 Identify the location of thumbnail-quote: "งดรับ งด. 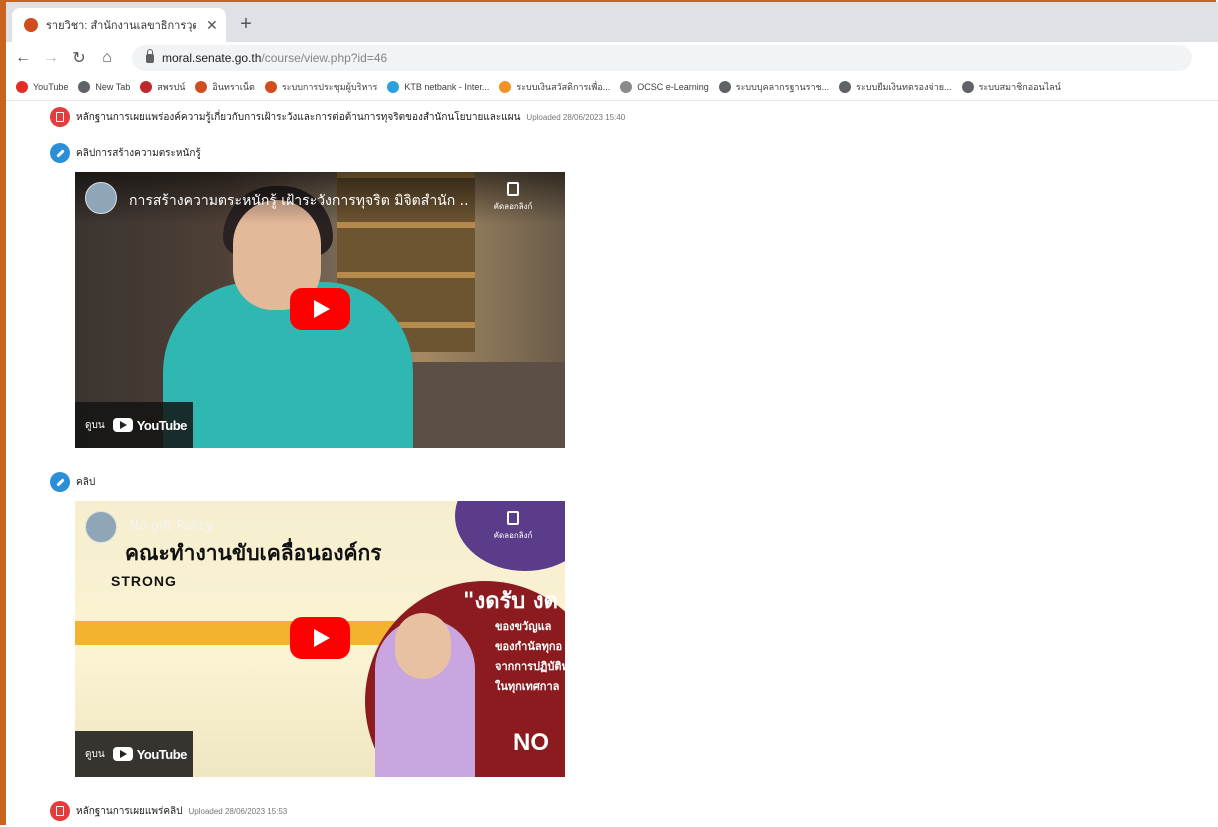
(510, 601).